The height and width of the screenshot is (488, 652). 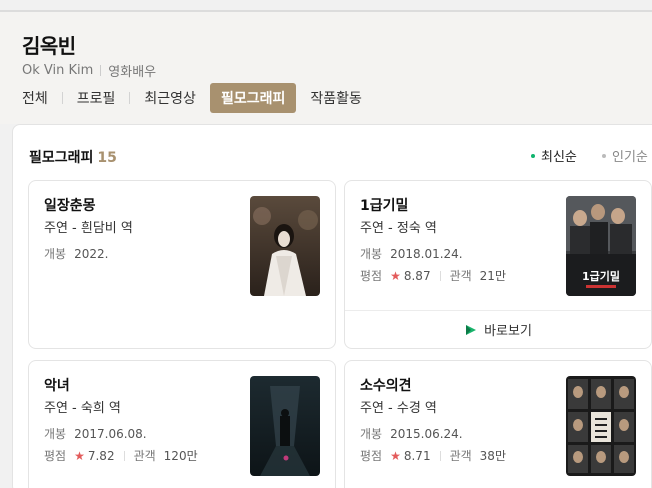 What do you see at coordinates (398, 408) in the screenshot?
I see `work-role: 주연 - 수경 역` at bounding box center [398, 408].